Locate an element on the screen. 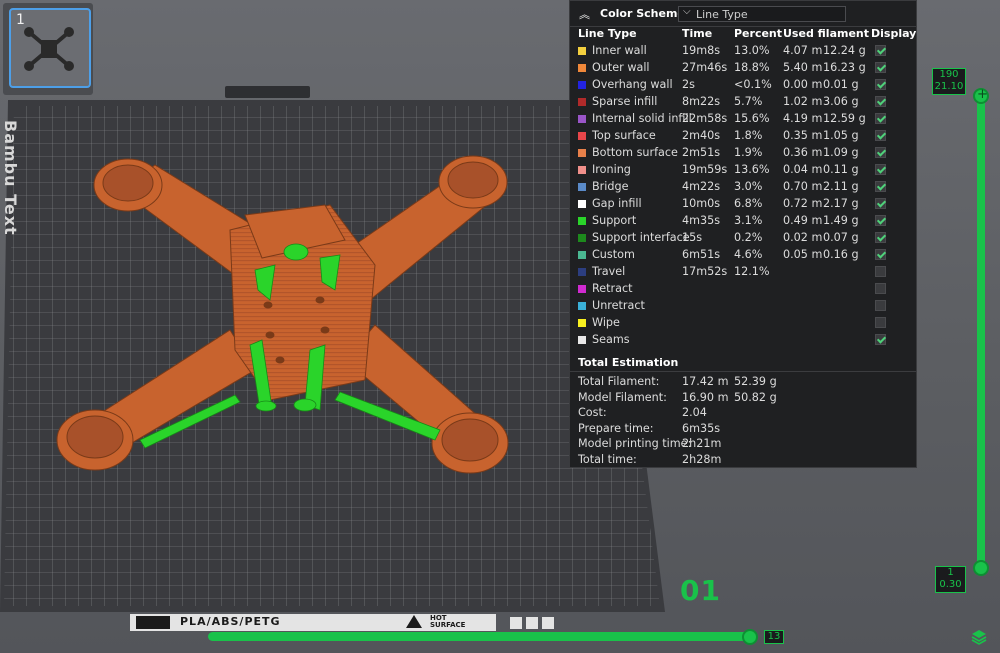 The height and width of the screenshot is (653, 1000). layer-slider-bottom-label: 1 0.30 is located at coordinates (950, 579).